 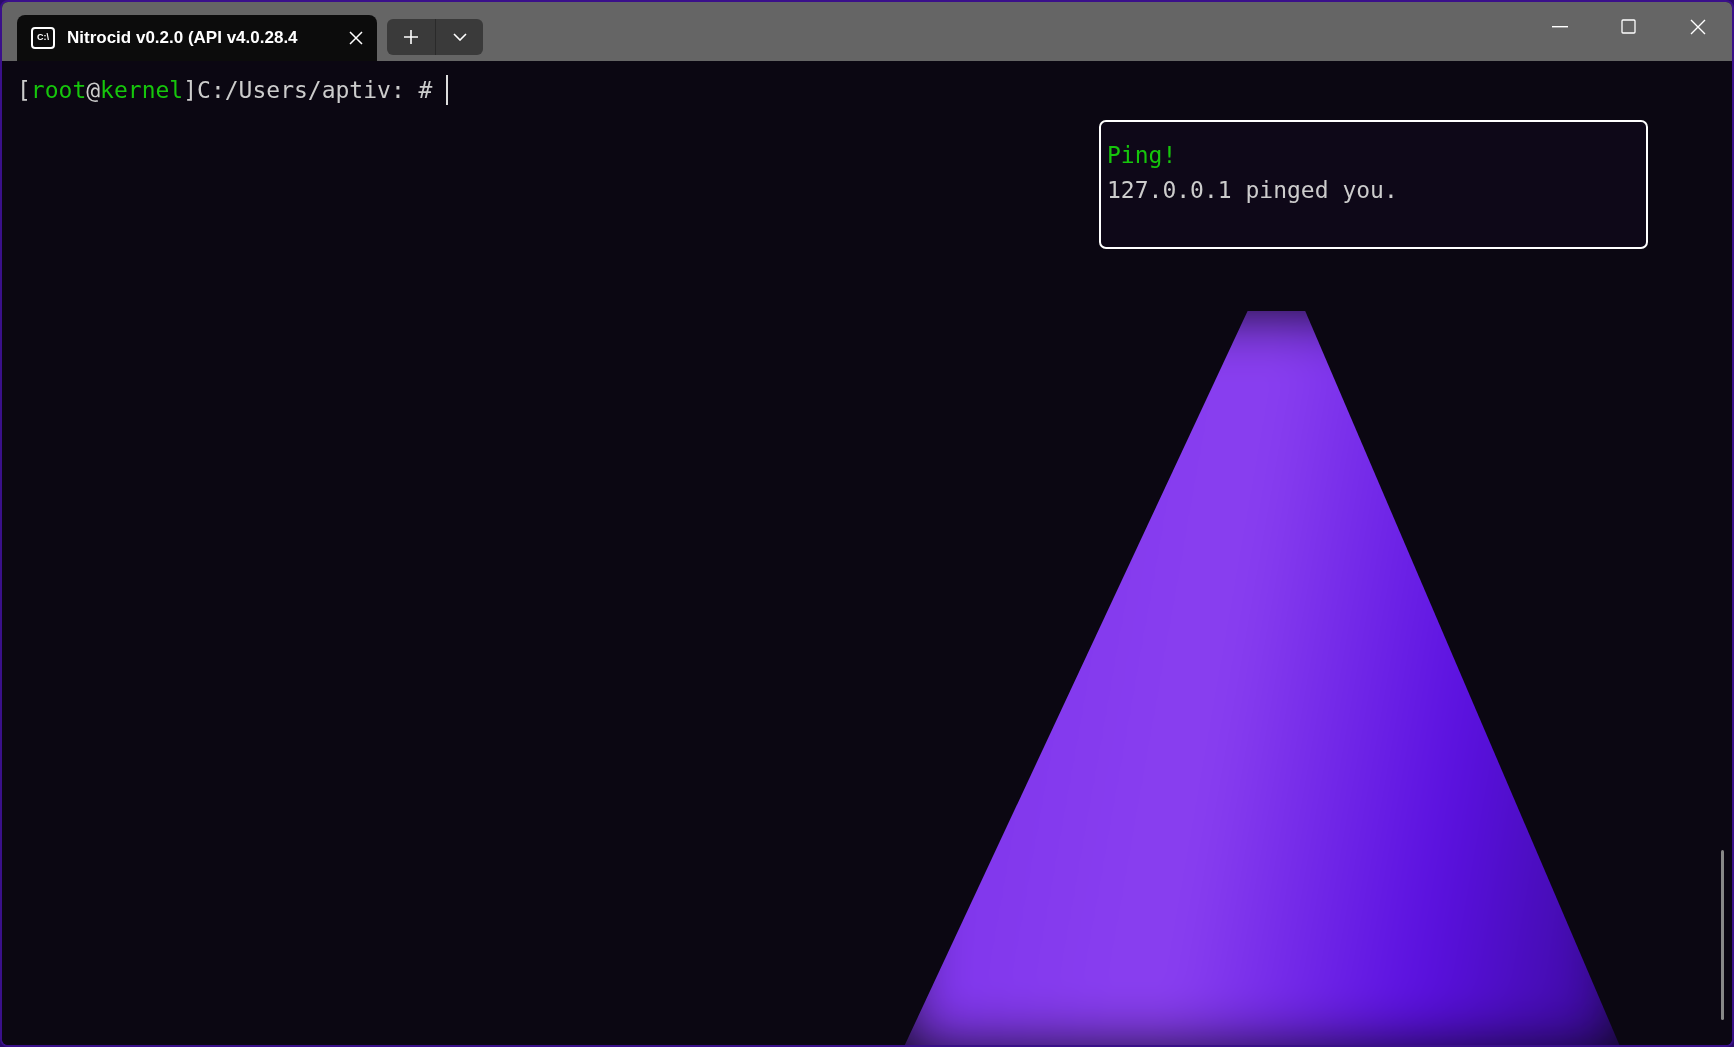 What do you see at coordinates (1628, 26) in the screenshot?
I see `maximize-icon` at bounding box center [1628, 26].